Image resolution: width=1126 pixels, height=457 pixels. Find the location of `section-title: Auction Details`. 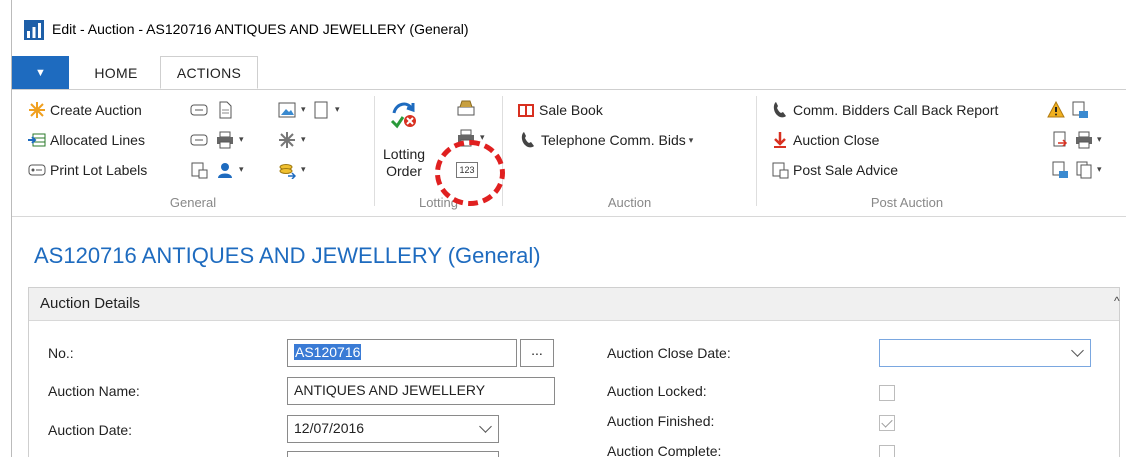

section-title: Auction Details is located at coordinates (90, 303).